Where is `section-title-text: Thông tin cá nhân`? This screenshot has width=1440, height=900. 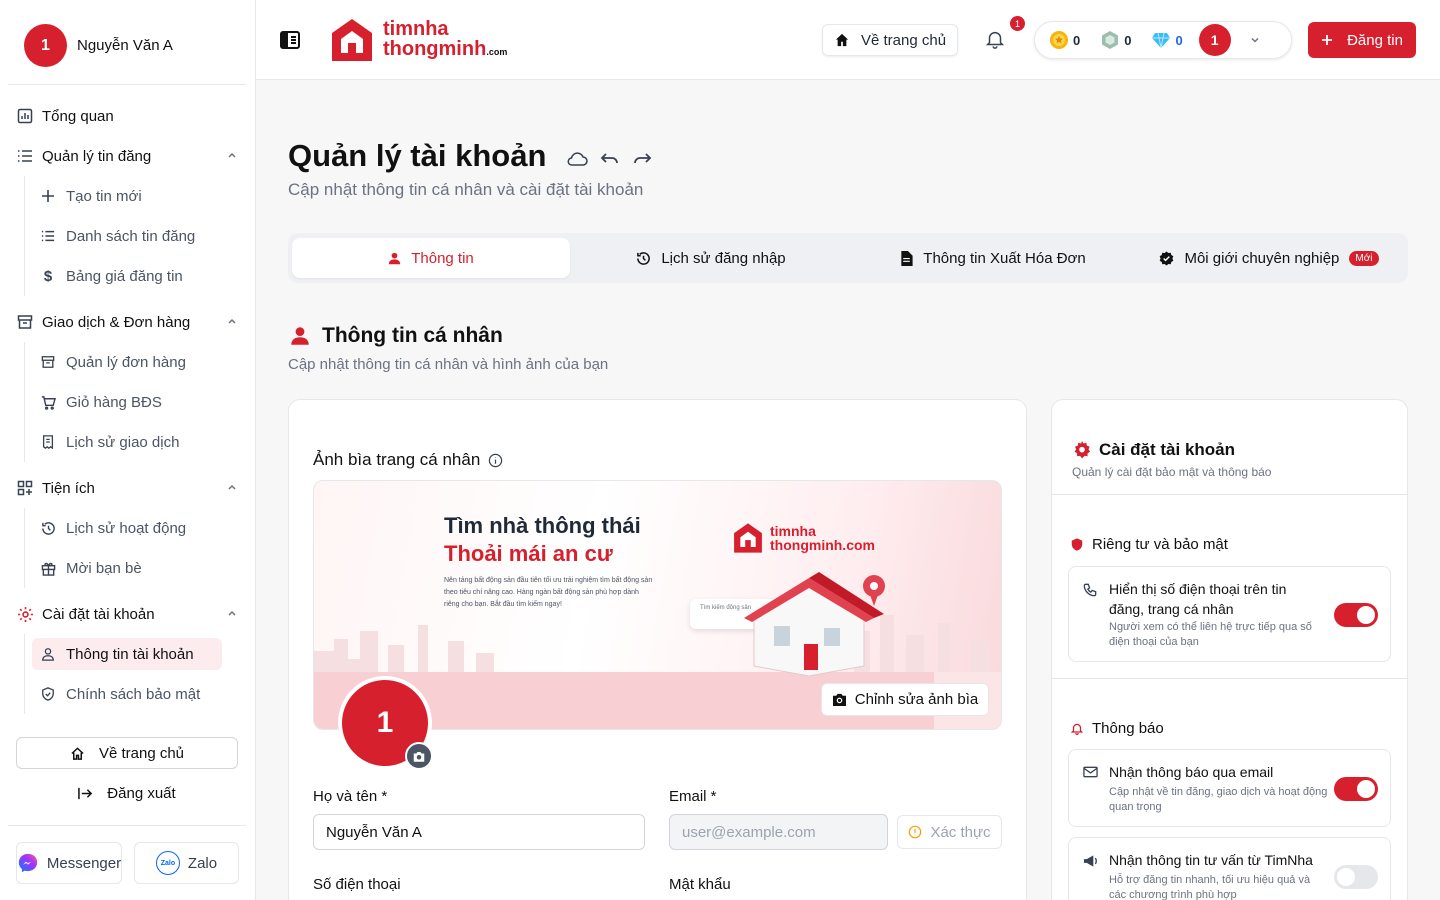
section-title-text: Thông tin cá nhân is located at coordinates (412, 335).